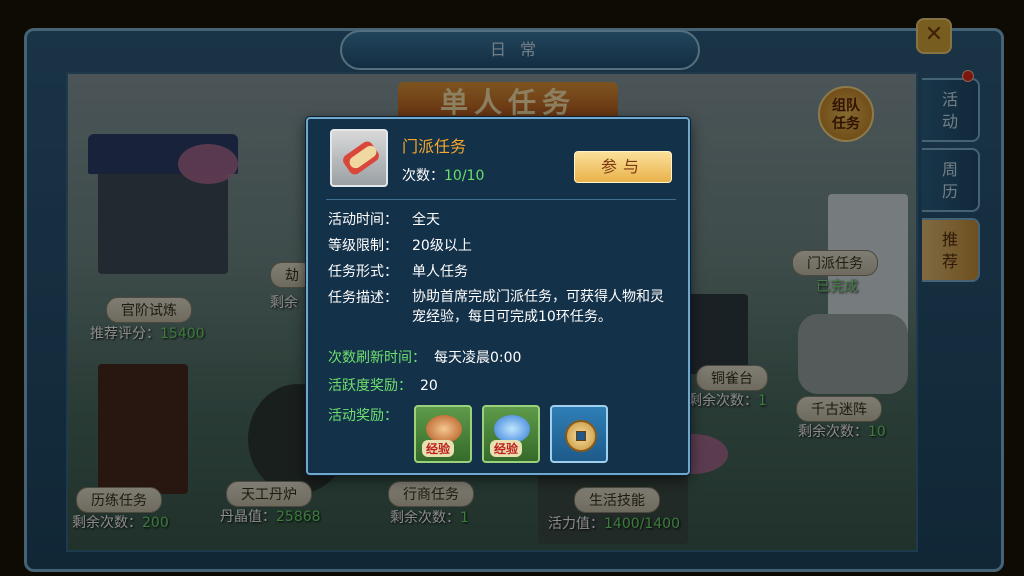 This screenshot has width=1024, height=576. What do you see at coordinates (444, 429) in the screenshot?
I see `person-exp-icon` at bounding box center [444, 429].